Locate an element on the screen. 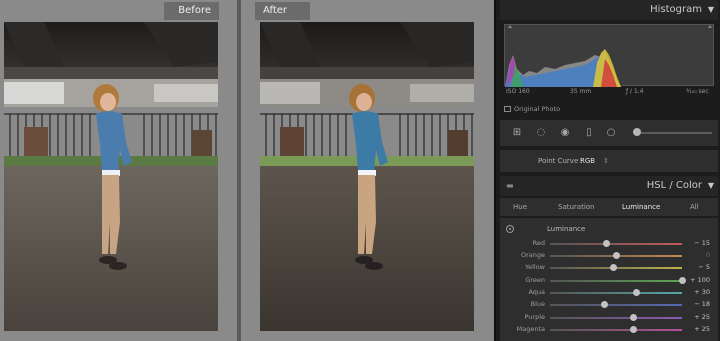 This screenshot has height=341, width=720. slider-value: − 18 is located at coordinates (702, 304).